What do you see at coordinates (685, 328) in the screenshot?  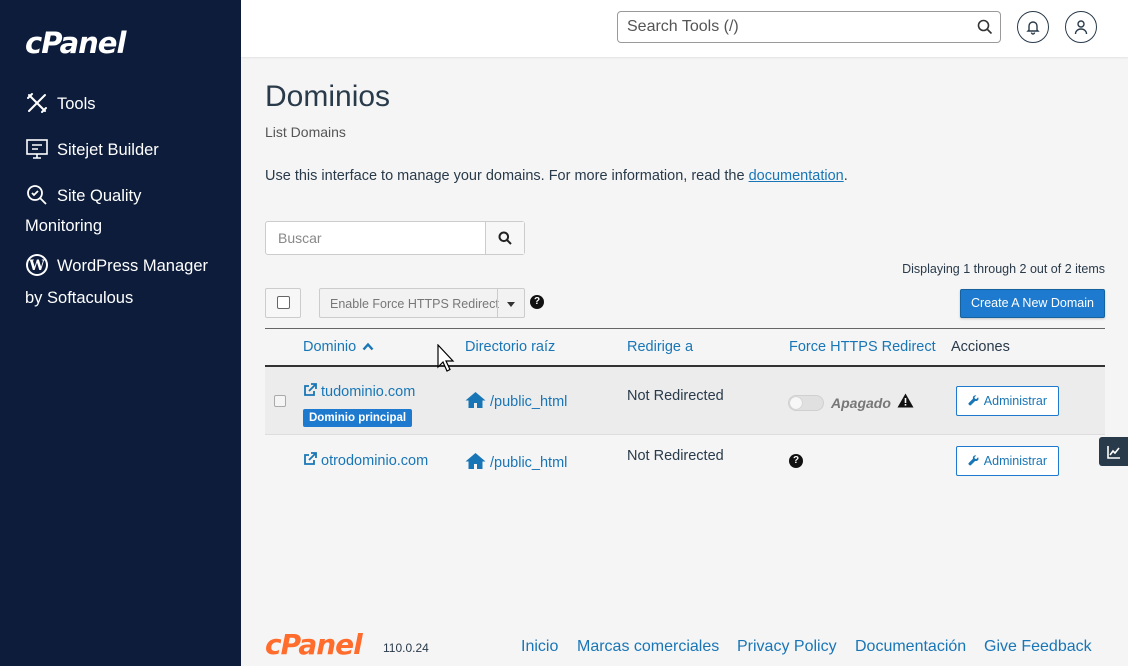 I see `table-top-divider` at bounding box center [685, 328].